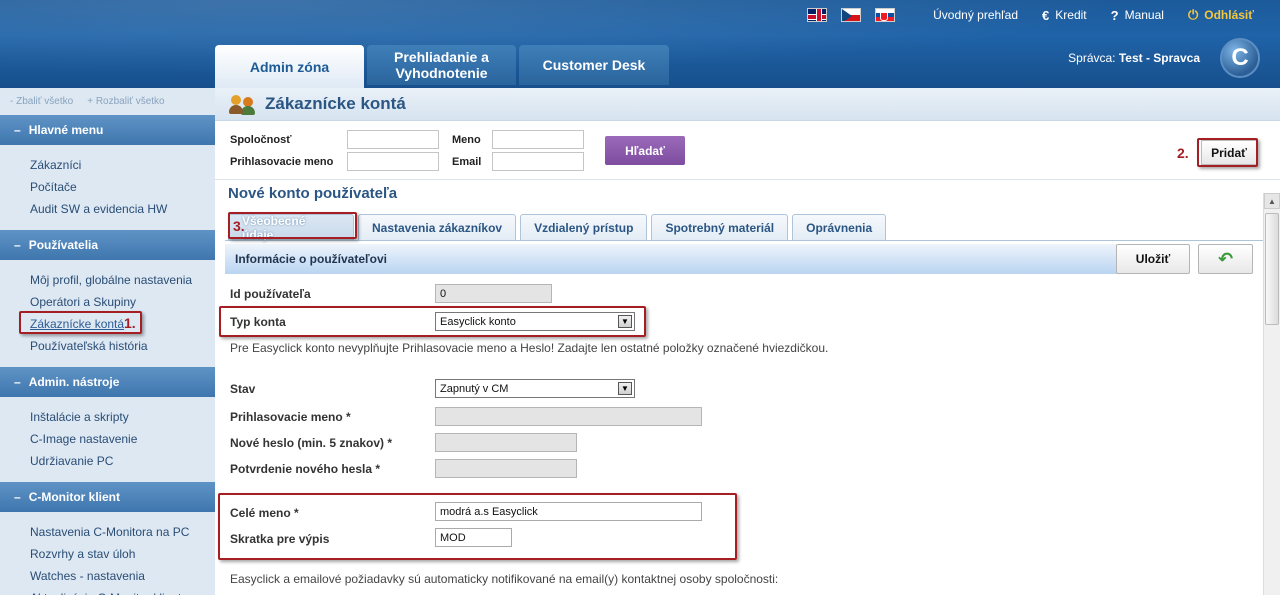  I want to click on back-button: ↶, so click(1225, 259).